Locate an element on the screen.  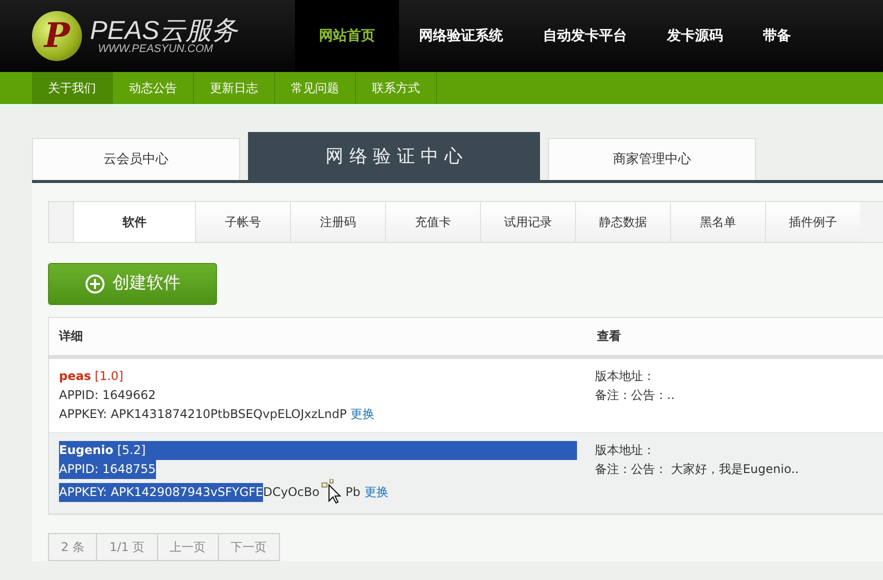
app-key: APPKEY: APK1429087943vSFYGFE is located at coordinates (161, 492).